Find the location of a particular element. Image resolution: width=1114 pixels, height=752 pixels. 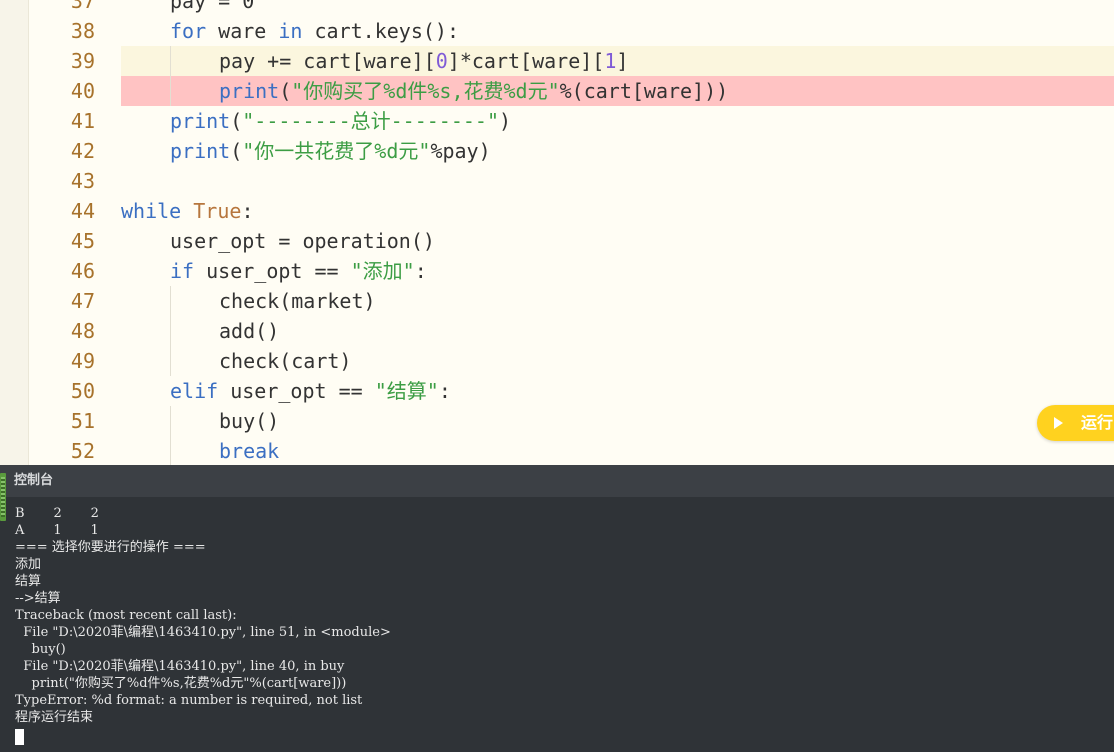

code-token: "结算" is located at coordinates (406, 391).